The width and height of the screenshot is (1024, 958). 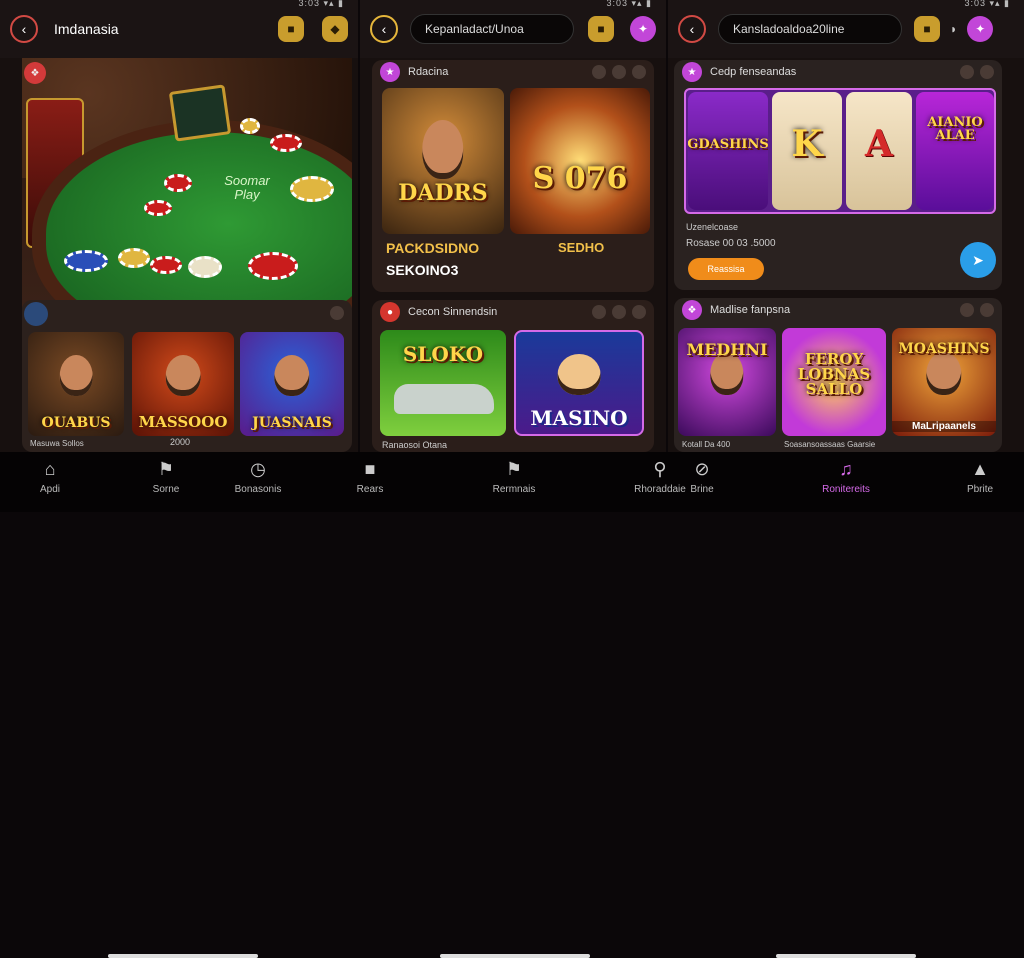 What do you see at coordinates (492, 29) in the screenshot?
I see `search-input: Kepanladact/Unoa` at bounding box center [492, 29].